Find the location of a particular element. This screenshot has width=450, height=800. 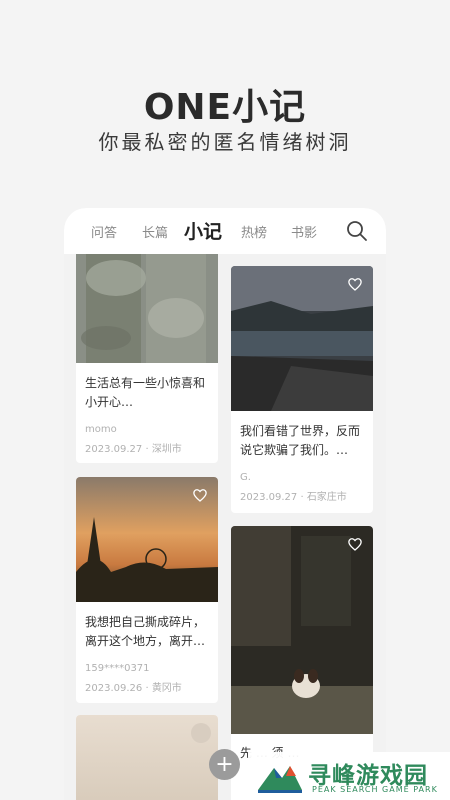

page-subtitle: 你最私密的匿名情绪树洞 is located at coordinates (225, 142).